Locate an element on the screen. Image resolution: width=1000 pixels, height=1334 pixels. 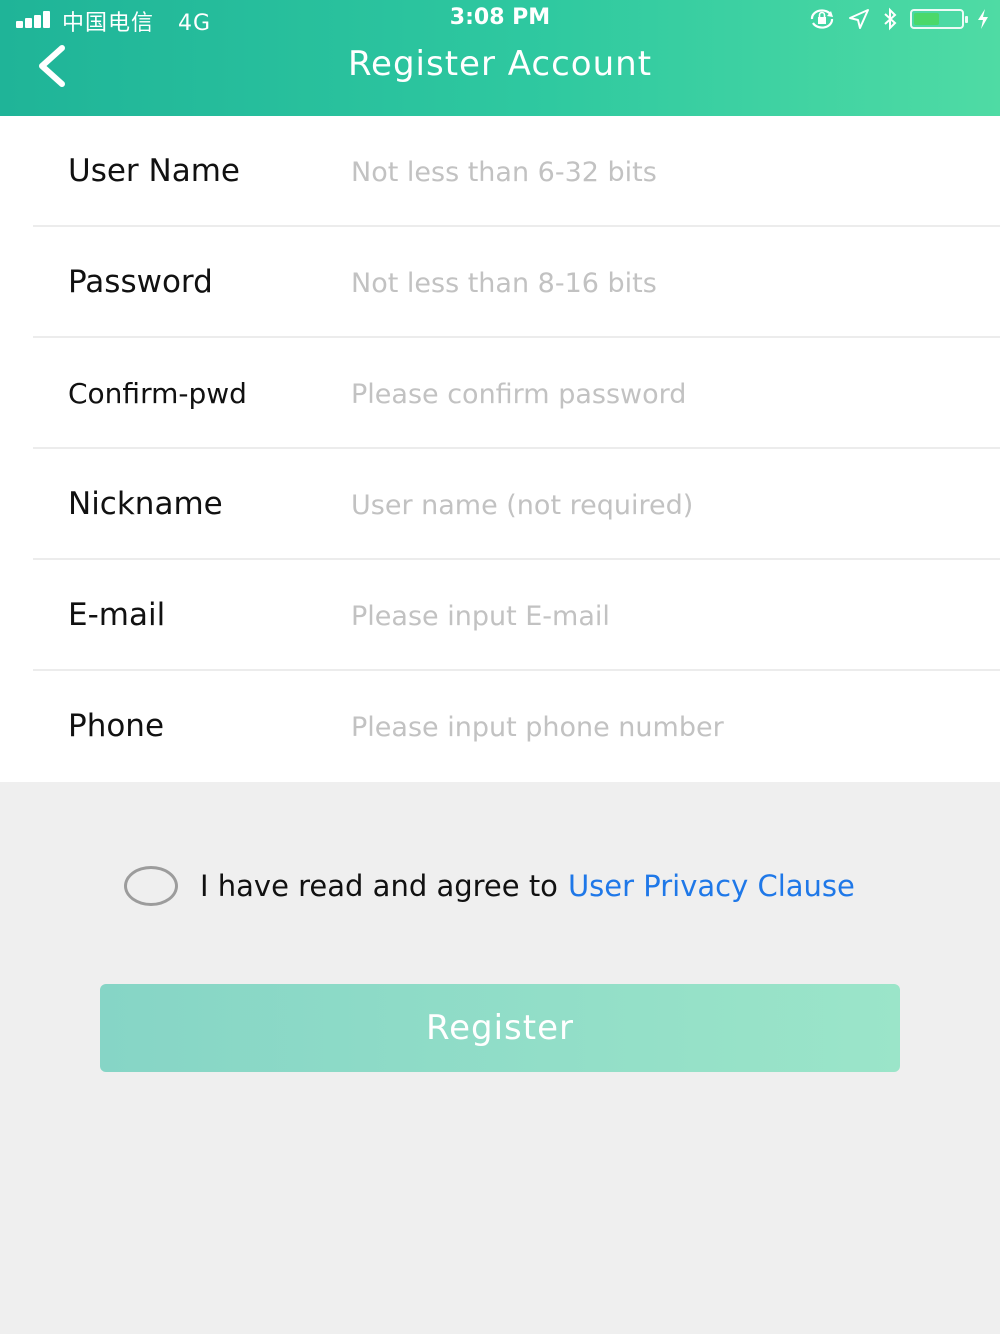
email-label: E-mail is located at coordinates (117, 615).